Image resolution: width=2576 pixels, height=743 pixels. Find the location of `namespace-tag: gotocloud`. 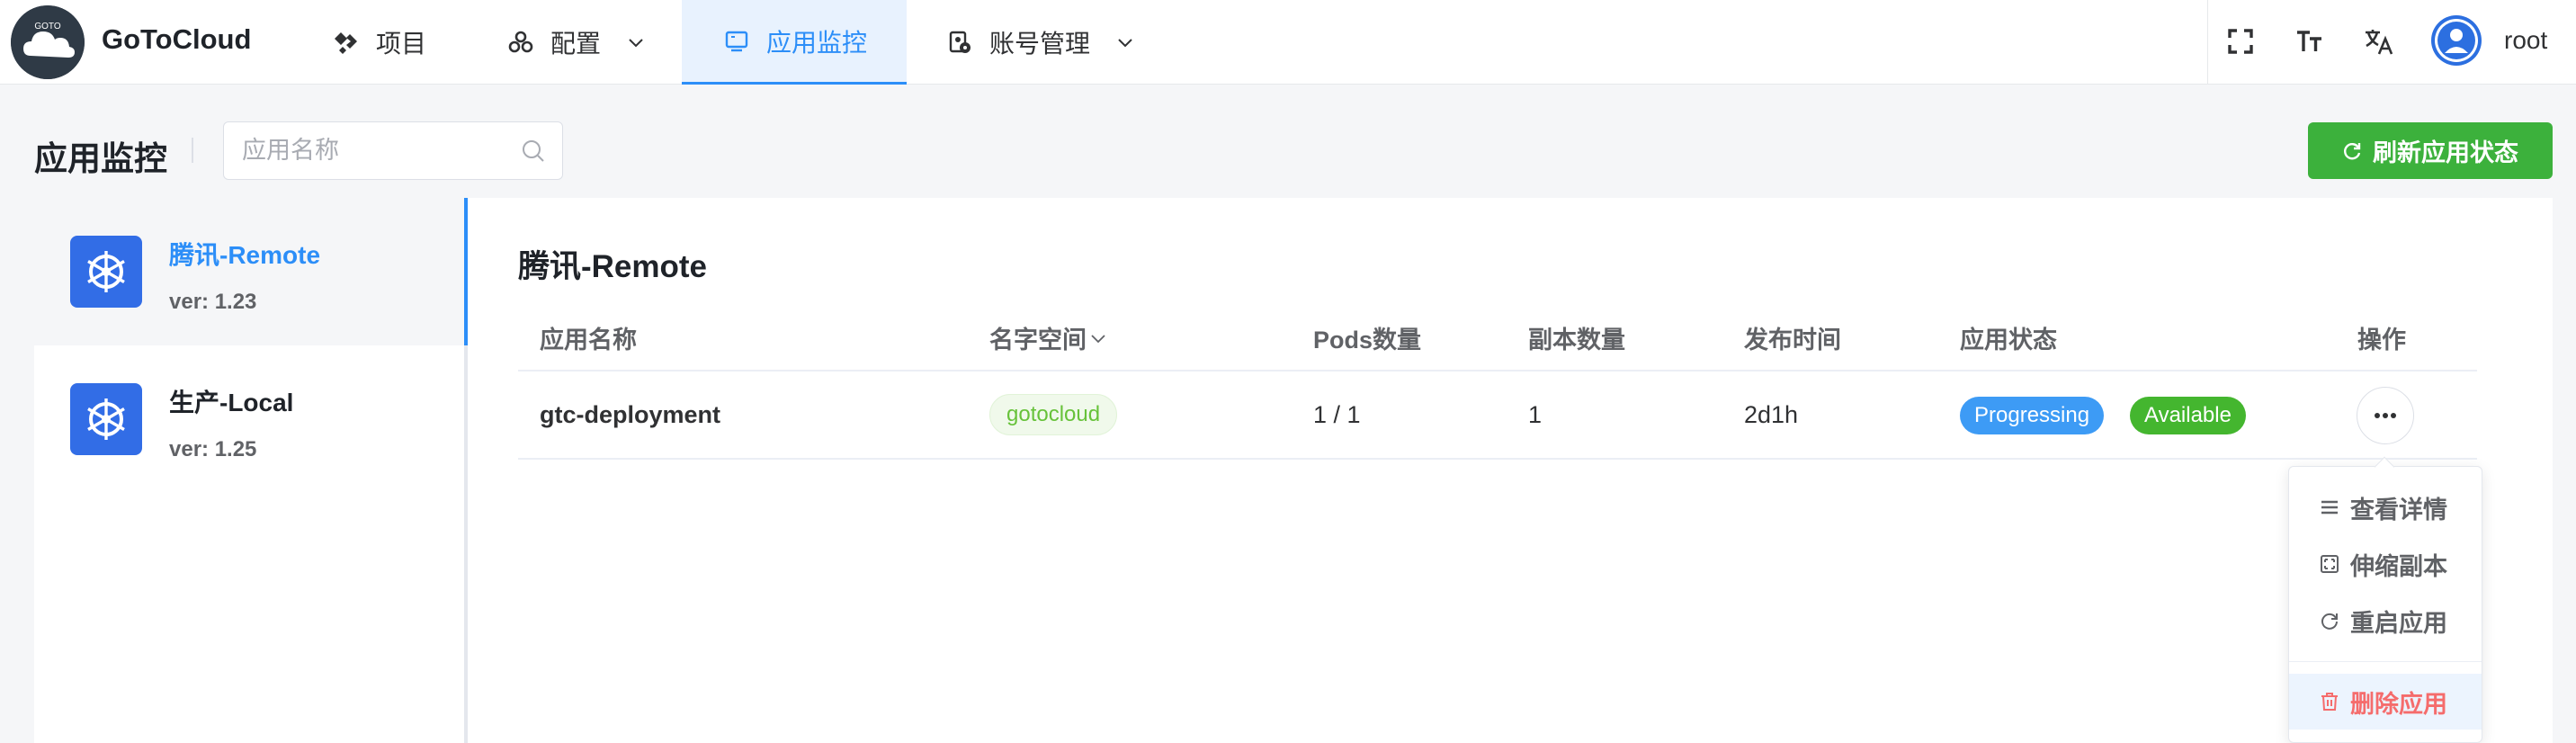

namespace-tag: gotocloud is located at coordinates (1053, 414).